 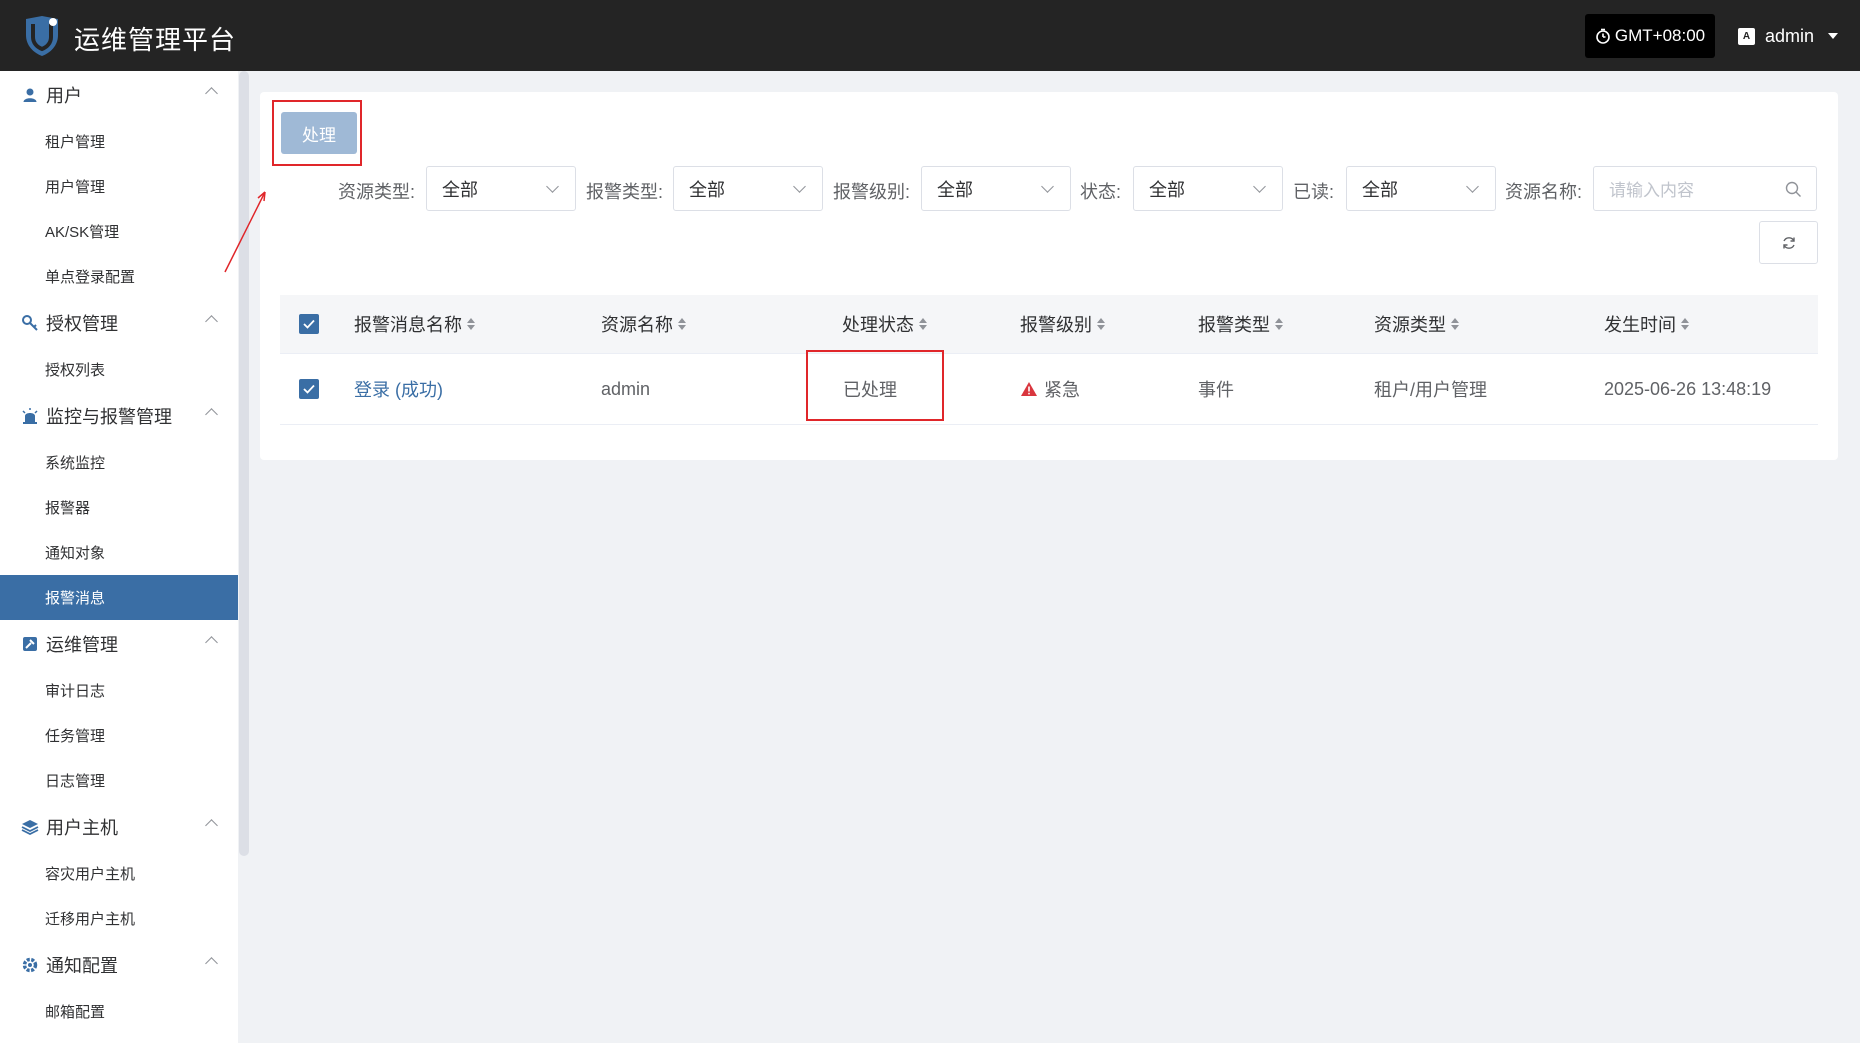 What do you see at coordinates (637, 325) in the screenshot?
I see `column-label: 资源名称` at bounding box center [637, 325].